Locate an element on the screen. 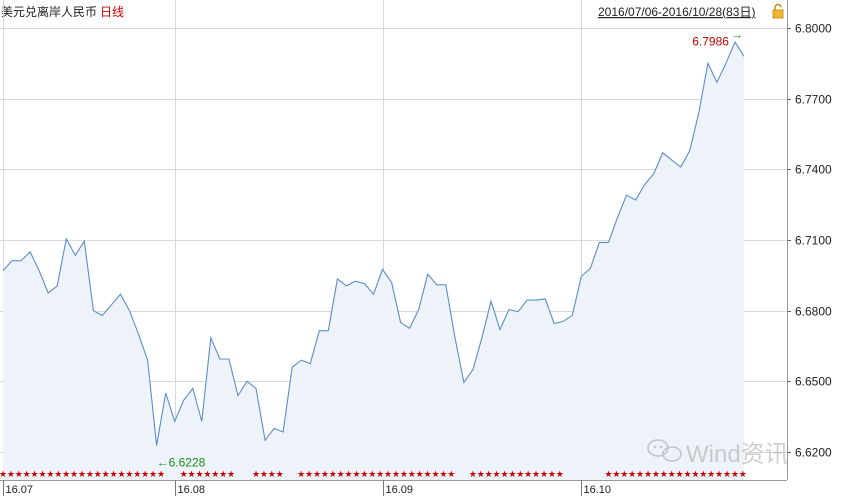  date-range-link: 2016/07/06-2016/10/28(83日) is located at coordinates (676, 12).